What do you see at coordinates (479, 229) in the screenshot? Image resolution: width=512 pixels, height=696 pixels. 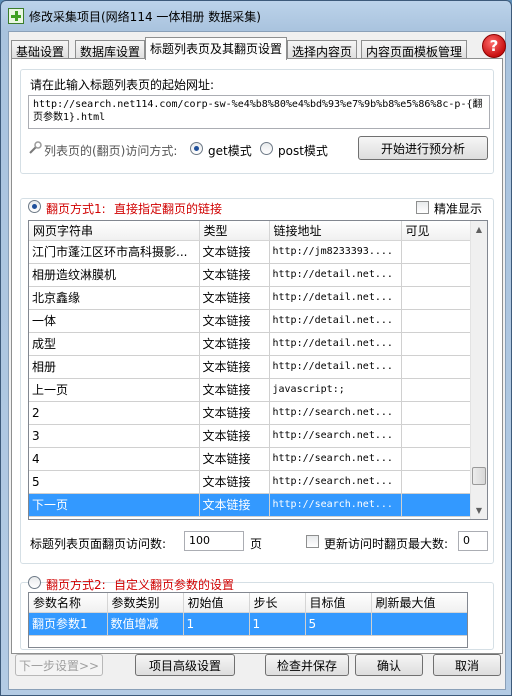 I see `scroll-up-icon: ▲` at bounding box center [479, 229].